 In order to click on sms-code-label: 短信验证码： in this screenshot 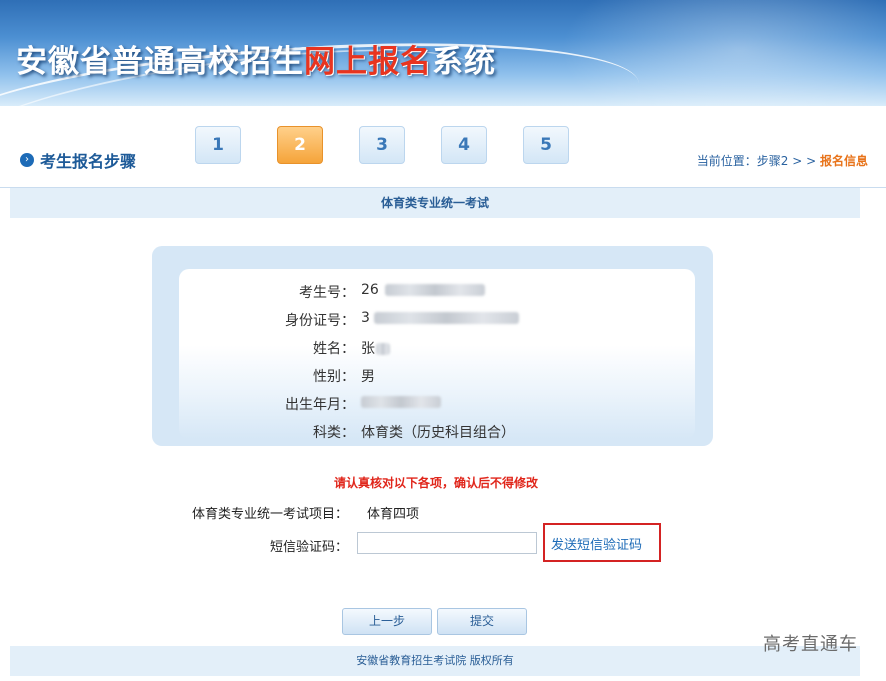, I will do `click(308, 547)`.